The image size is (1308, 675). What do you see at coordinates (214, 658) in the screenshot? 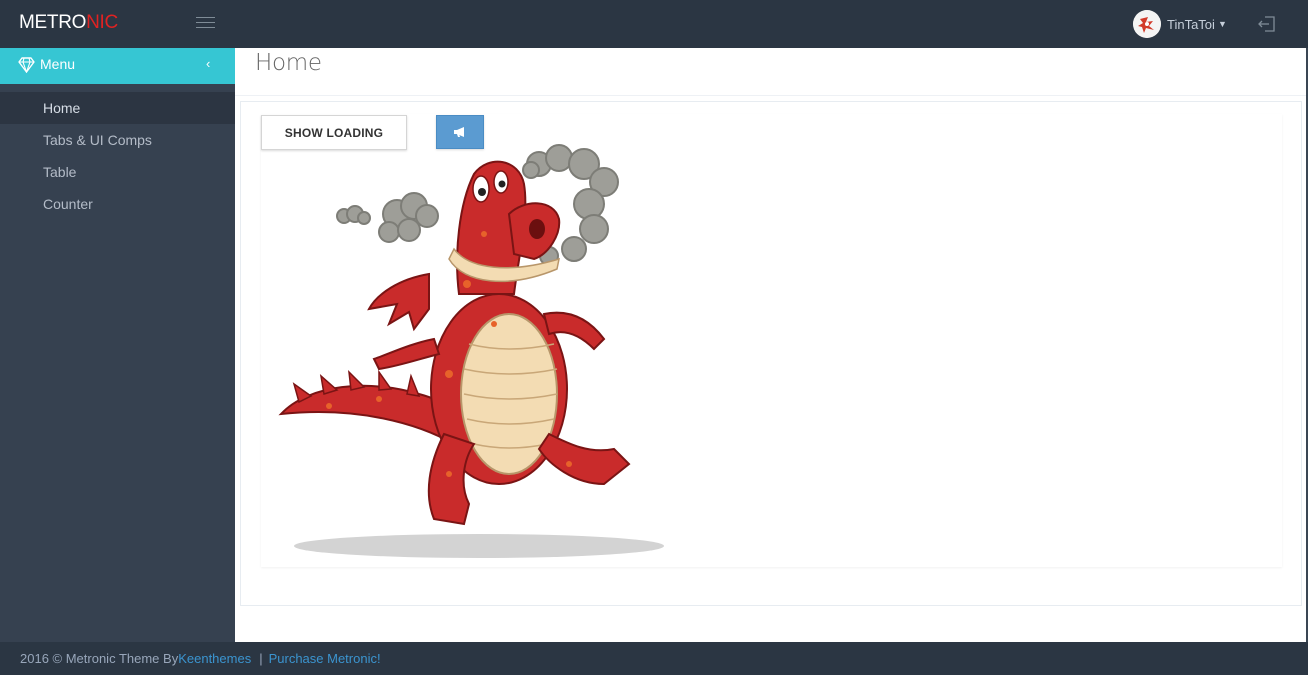
I see `keenthemes-link: Keenthemes` at bounding box center [214, 658].